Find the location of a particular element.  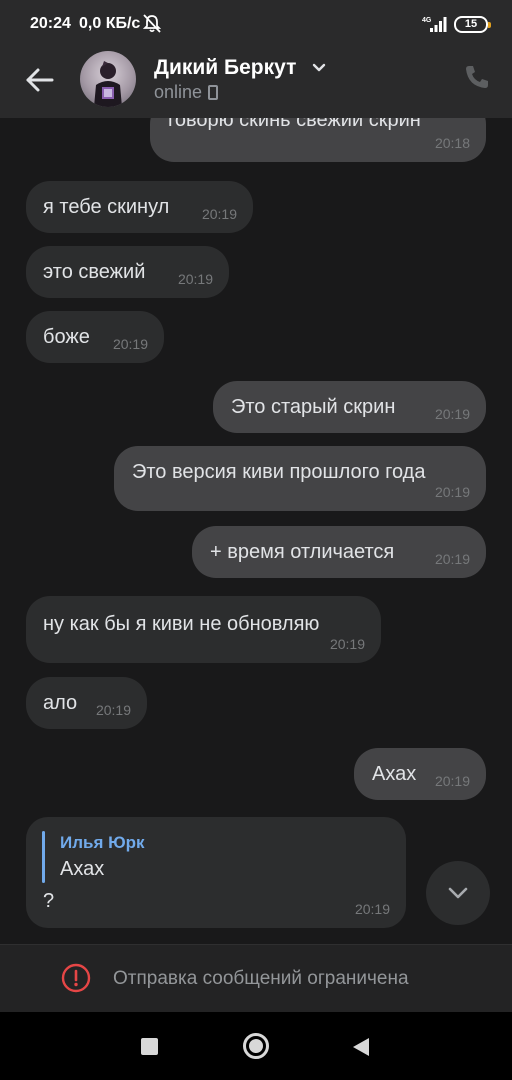

message-time: 20:18 is located at coordinates (452, 143).